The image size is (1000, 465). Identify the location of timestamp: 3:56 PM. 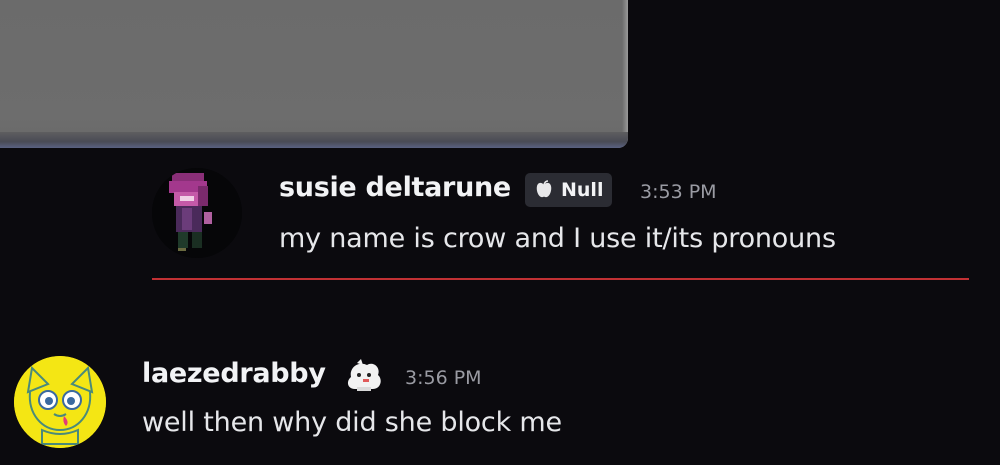
(443, 378).